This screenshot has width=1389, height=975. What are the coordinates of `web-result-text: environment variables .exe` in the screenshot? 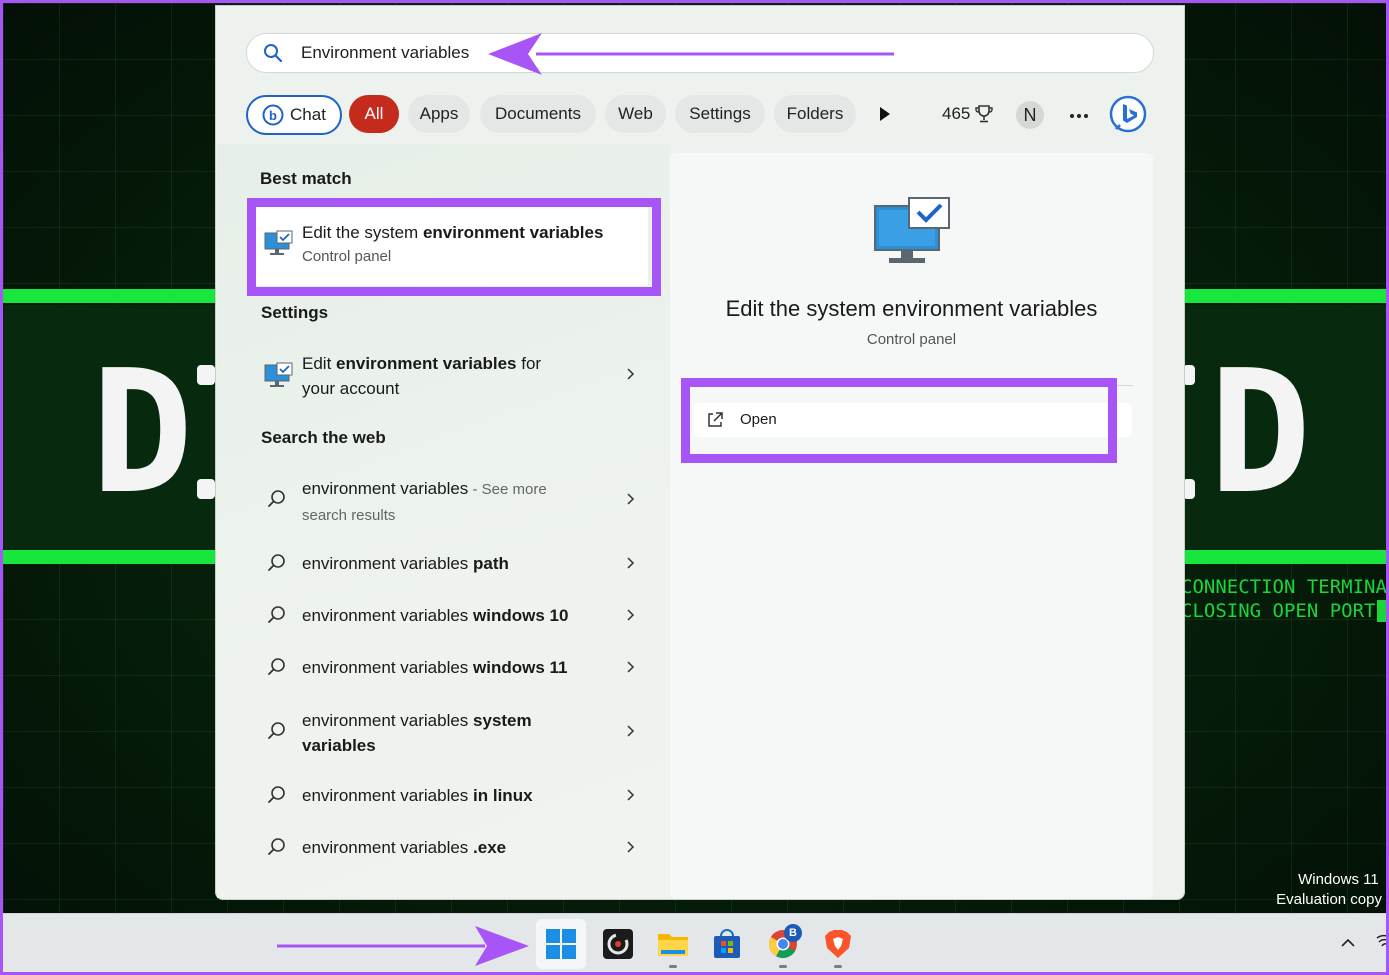 It's located at (404, 847).